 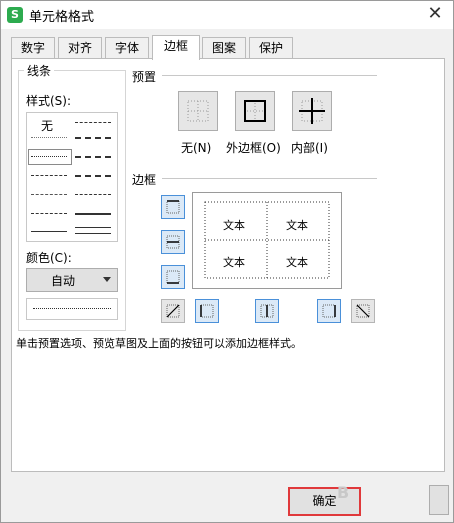 I want to click on diagonal-down-button, so click(x=363, y=311).